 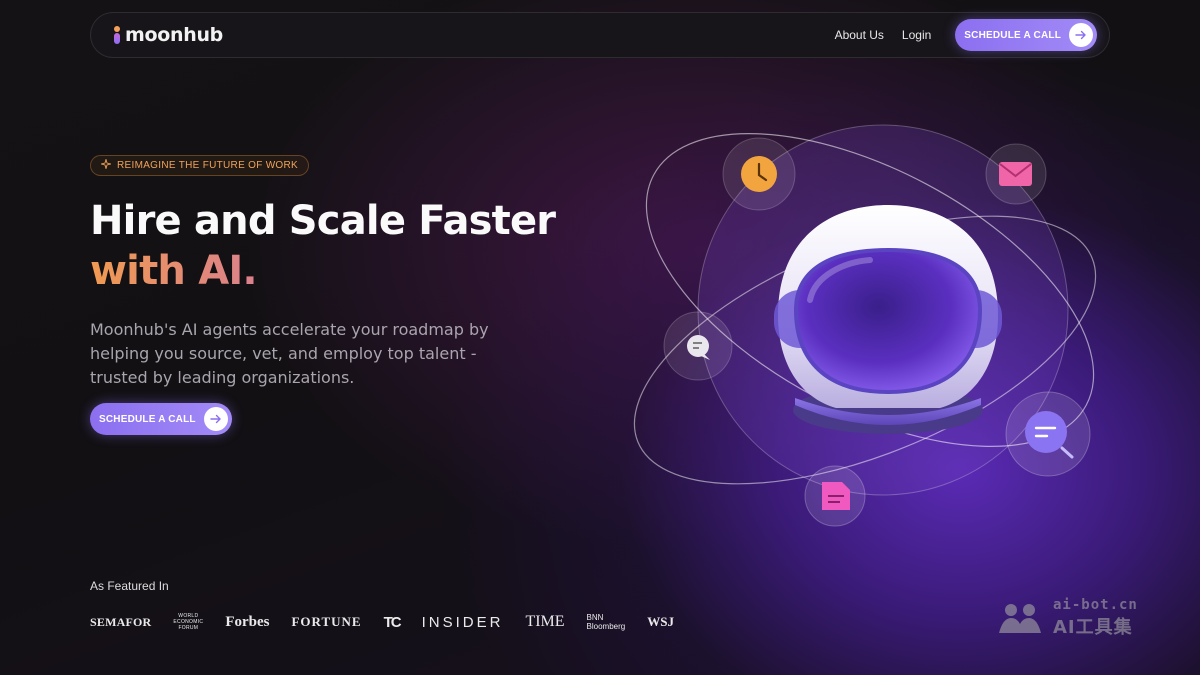 I want to click on hero-badge-text: REIMAGINE THE FUTURE OF WORK, so click(x=207, y=165).